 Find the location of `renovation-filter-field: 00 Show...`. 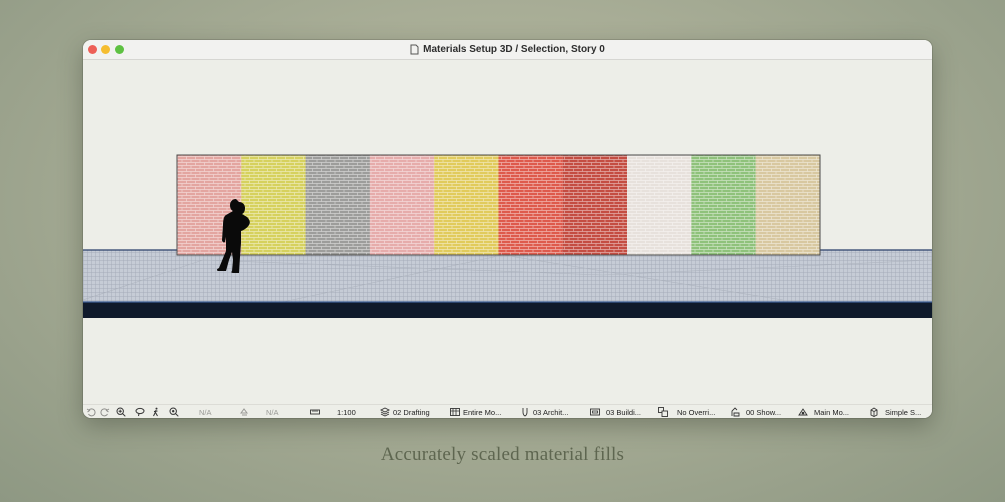

renovation-filter-field: 00 Show... is located at coordinates (755, 411).